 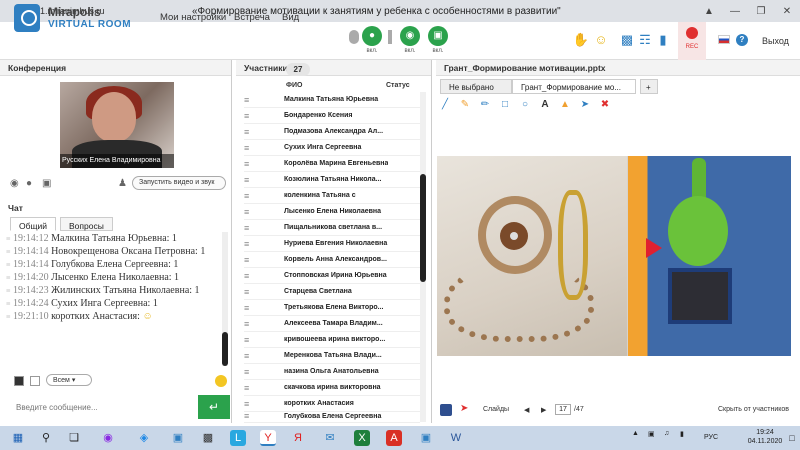 I want to click on participants-scroll-thumb, so click(x=423, y=228).